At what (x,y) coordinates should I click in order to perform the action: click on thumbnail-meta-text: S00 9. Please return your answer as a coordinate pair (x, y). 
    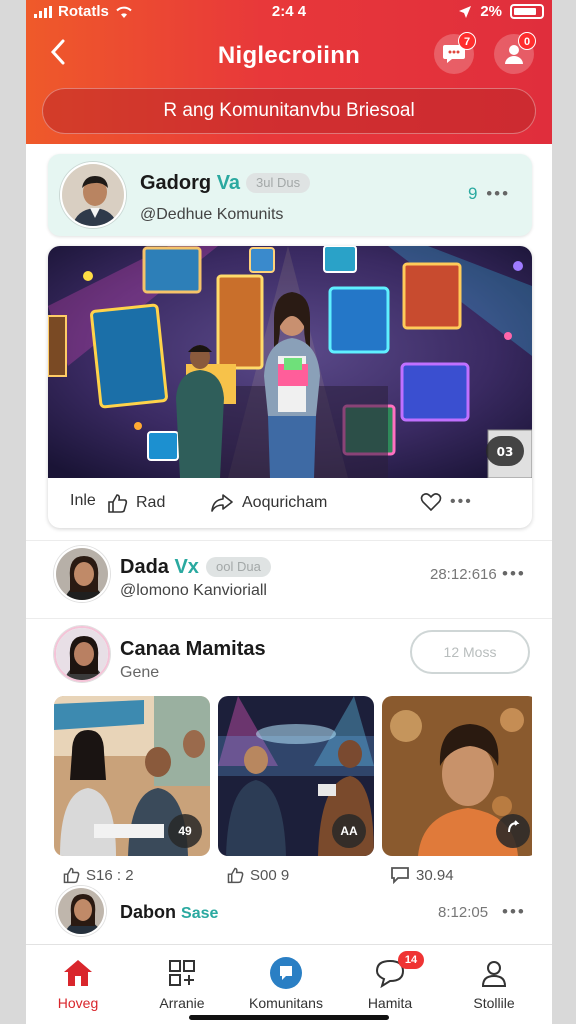
    Looking at the image, I should click on (270, 875).